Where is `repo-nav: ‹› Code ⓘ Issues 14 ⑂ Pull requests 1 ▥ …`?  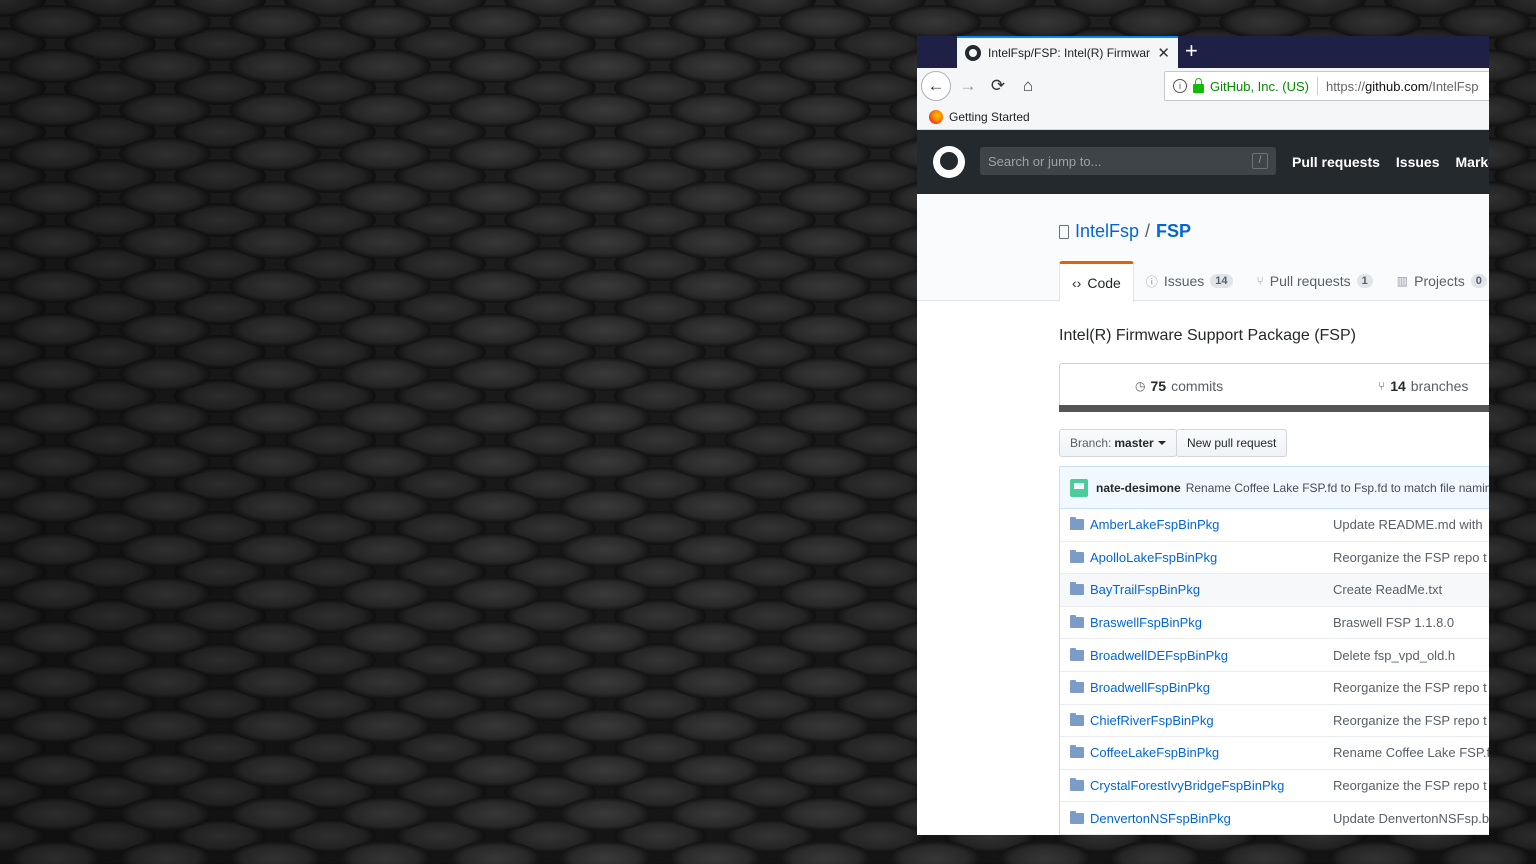
repo-nav: ‹› Code ⓘ Issues 14 ⑂ Pull requests 1 ▥ … is located at coordinates (1274, 281).